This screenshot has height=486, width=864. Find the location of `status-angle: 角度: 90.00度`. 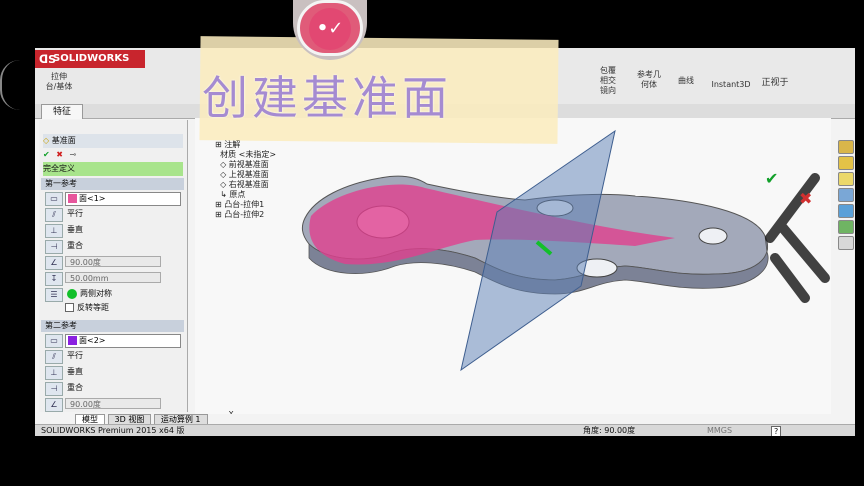

status-angle: 角度: 90.00度 is located at coordinates (609, 430).